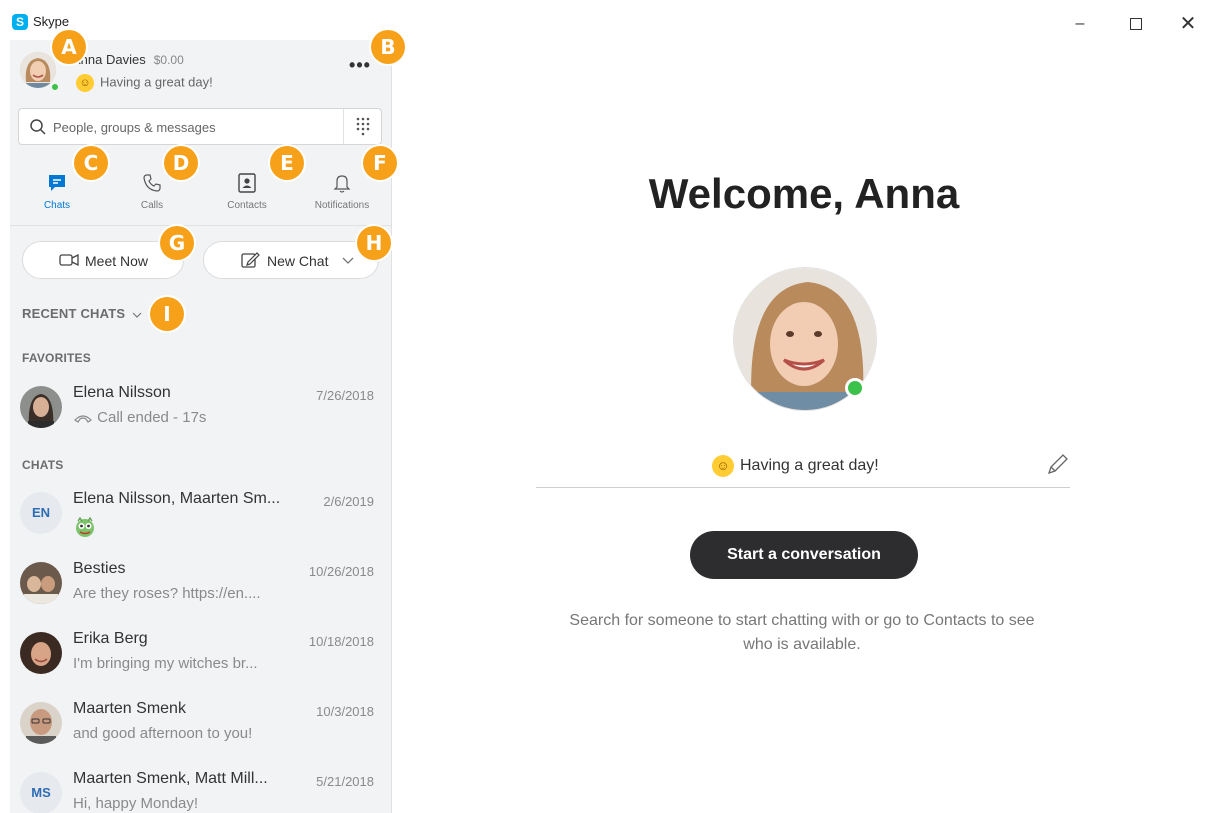 The image size is (1208, 813). I want to click on mood-message-field: ☺ Having a great day!, so click(803, 469).